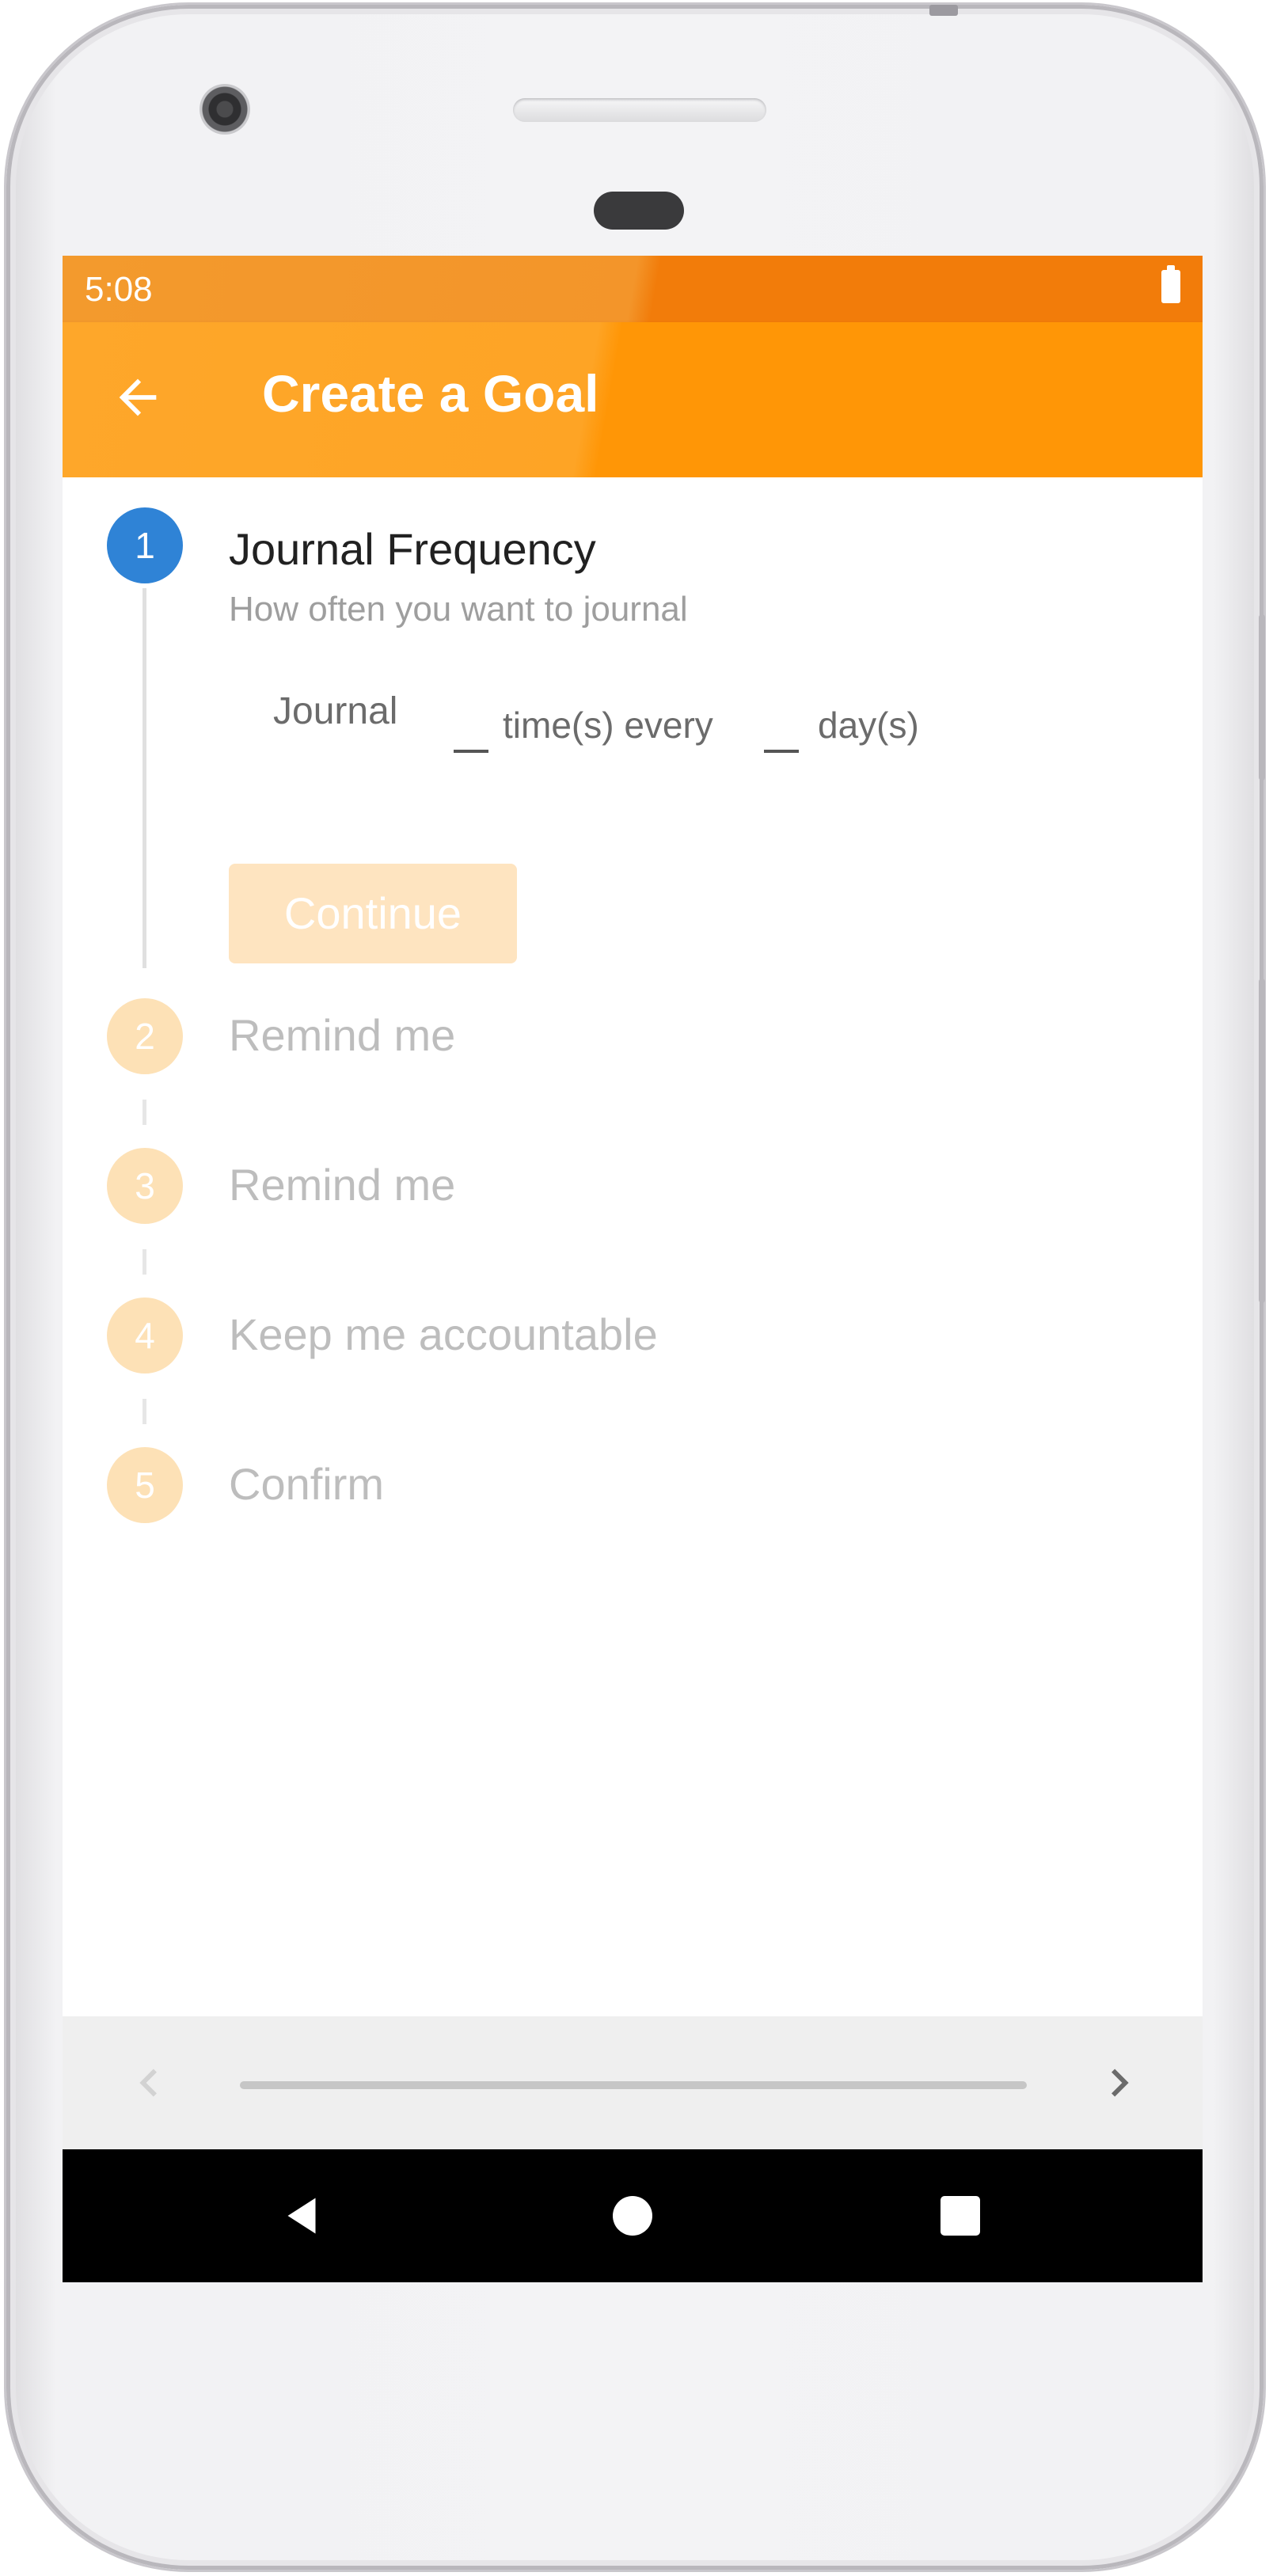  I want to click on proximity-sensor, so click(639, 211).